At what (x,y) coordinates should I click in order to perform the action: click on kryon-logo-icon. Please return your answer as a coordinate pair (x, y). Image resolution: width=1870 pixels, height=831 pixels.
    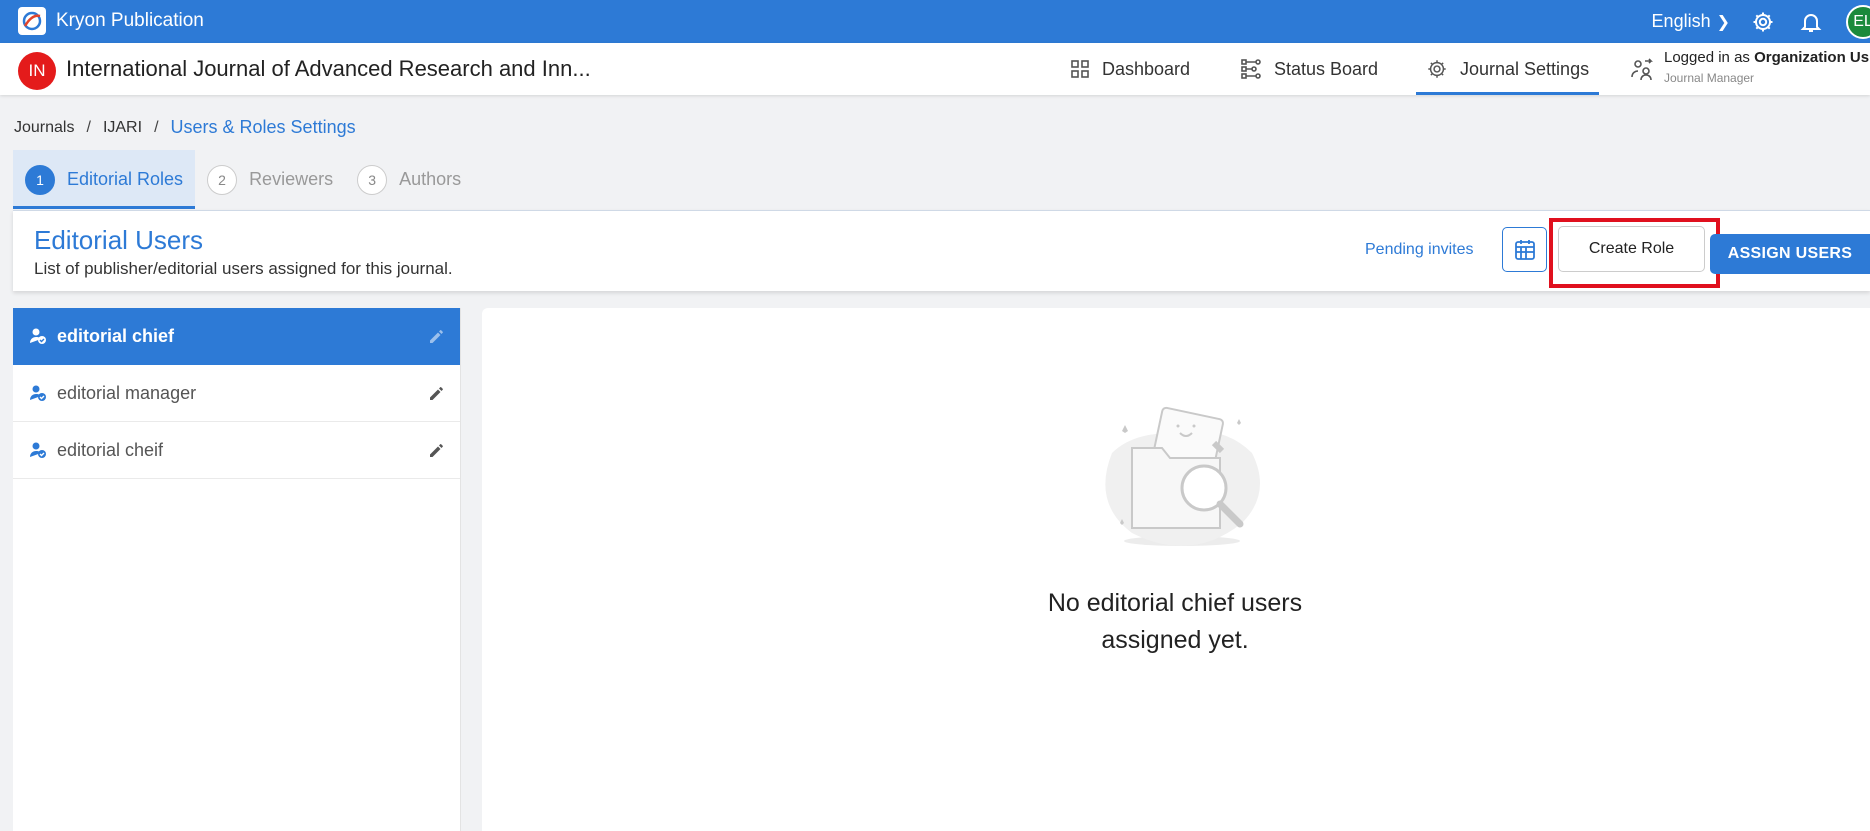
    Looking at the image, I should click on (32, 21).